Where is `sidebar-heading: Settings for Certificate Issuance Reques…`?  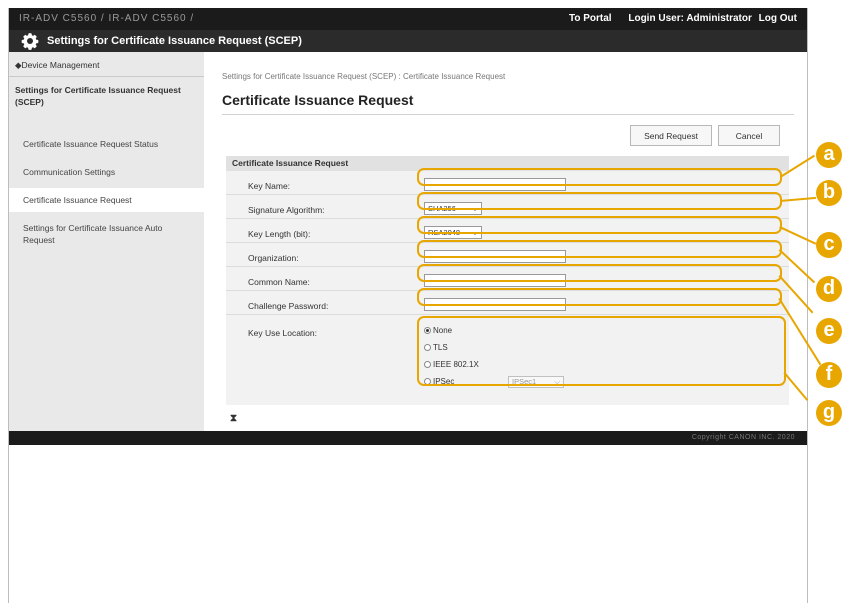
sidebar-heading: Settings for Certificate Issuance Reques… is located at coordinates (98, 96).